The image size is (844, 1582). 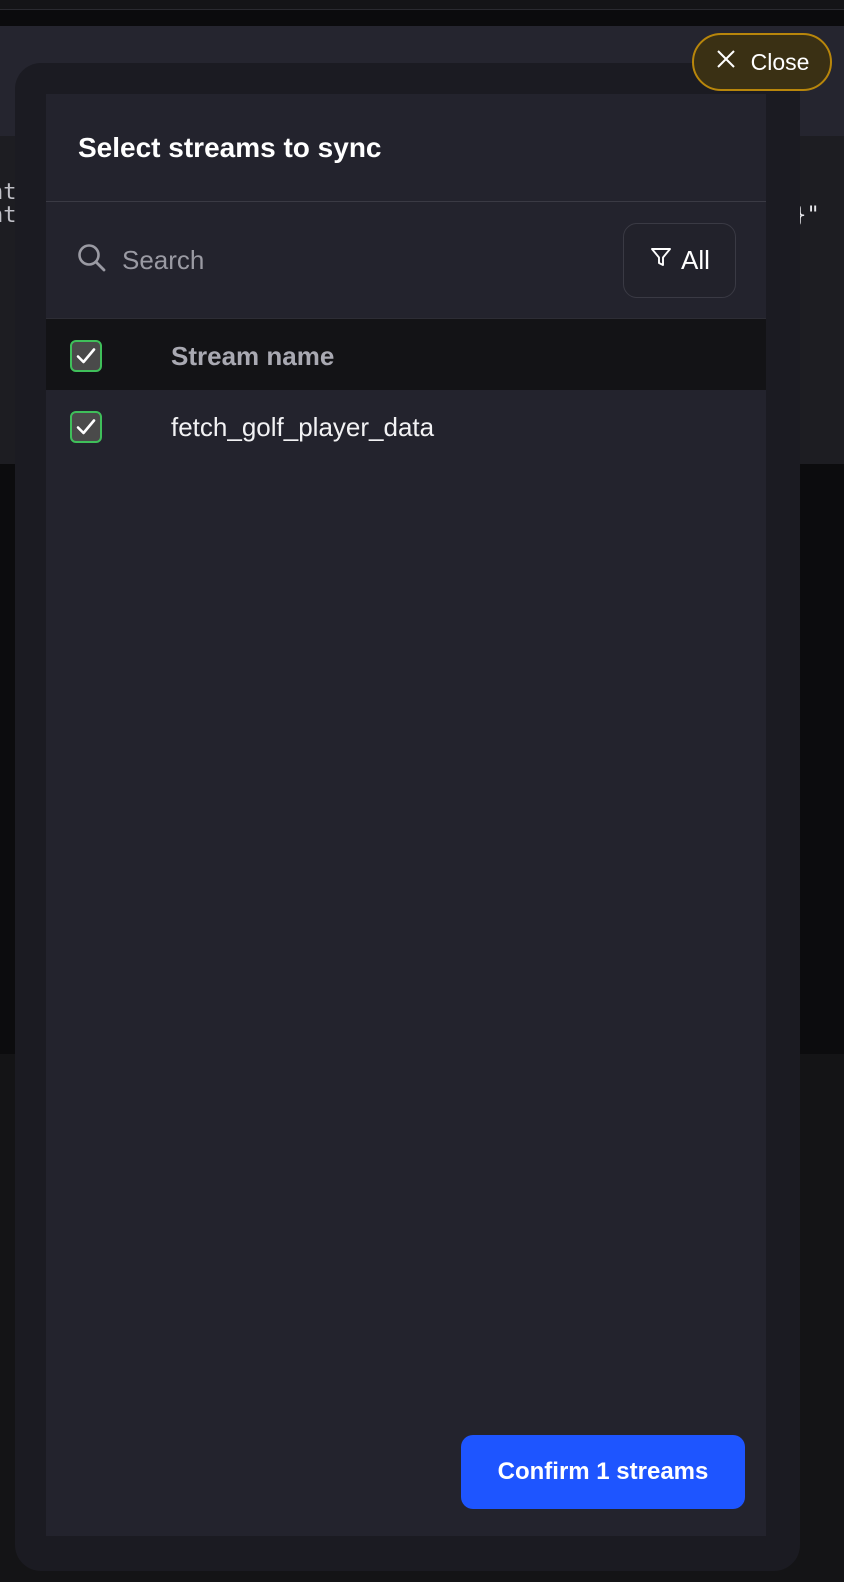 What do you see at coordinates (661, 260) in the screenshot?
I see `filter-icon` at bounding box center [661, 260].